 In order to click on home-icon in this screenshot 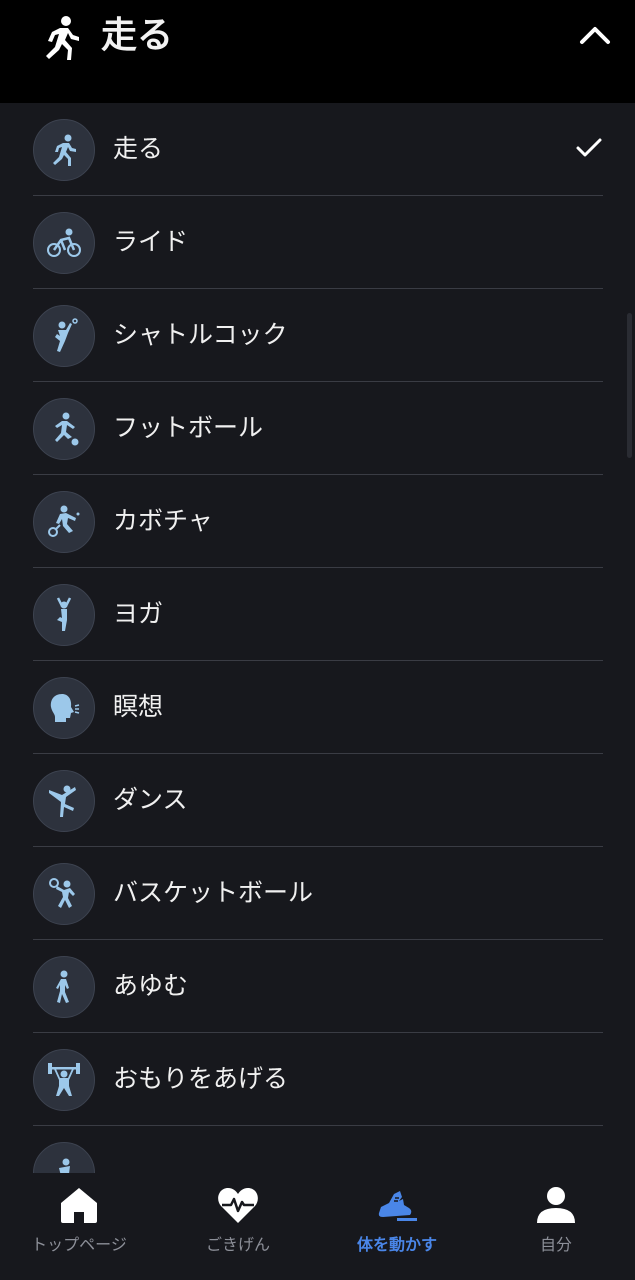, I will do `click(79, 1205)`.